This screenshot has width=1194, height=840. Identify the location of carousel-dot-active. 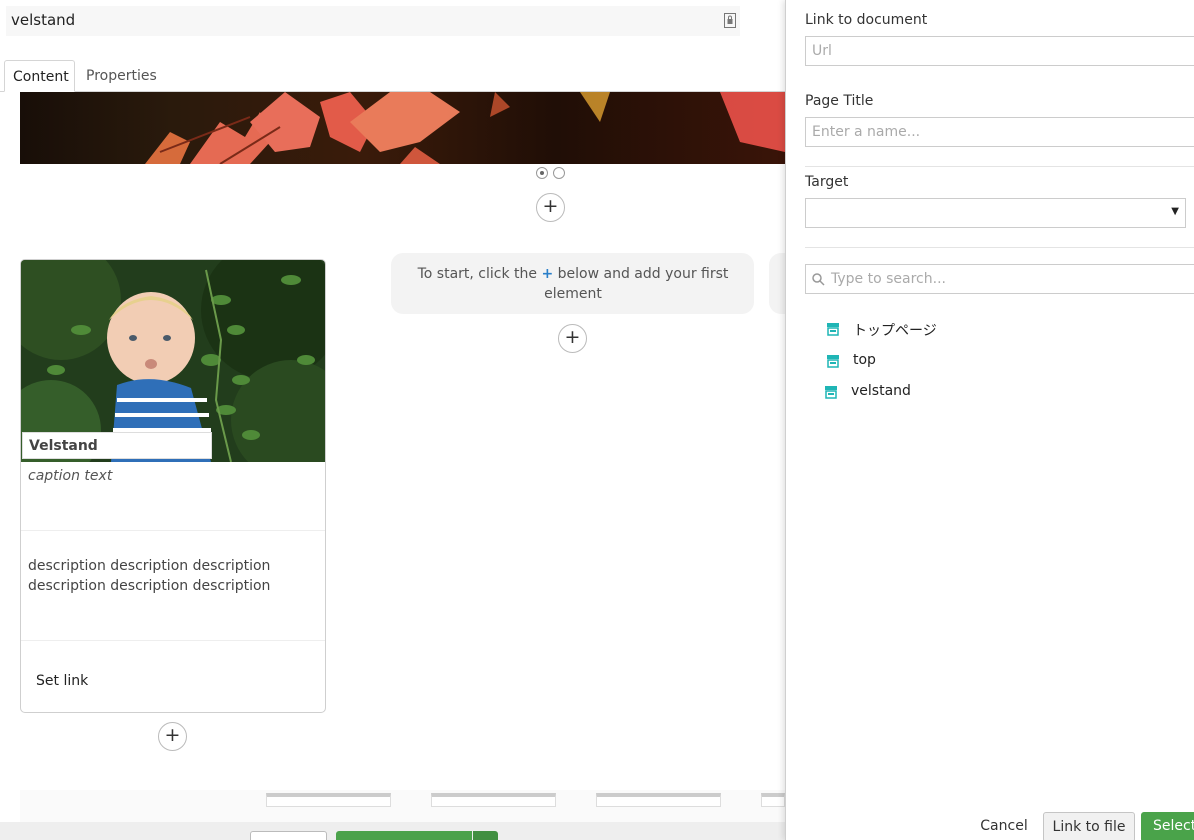
(542, 173).